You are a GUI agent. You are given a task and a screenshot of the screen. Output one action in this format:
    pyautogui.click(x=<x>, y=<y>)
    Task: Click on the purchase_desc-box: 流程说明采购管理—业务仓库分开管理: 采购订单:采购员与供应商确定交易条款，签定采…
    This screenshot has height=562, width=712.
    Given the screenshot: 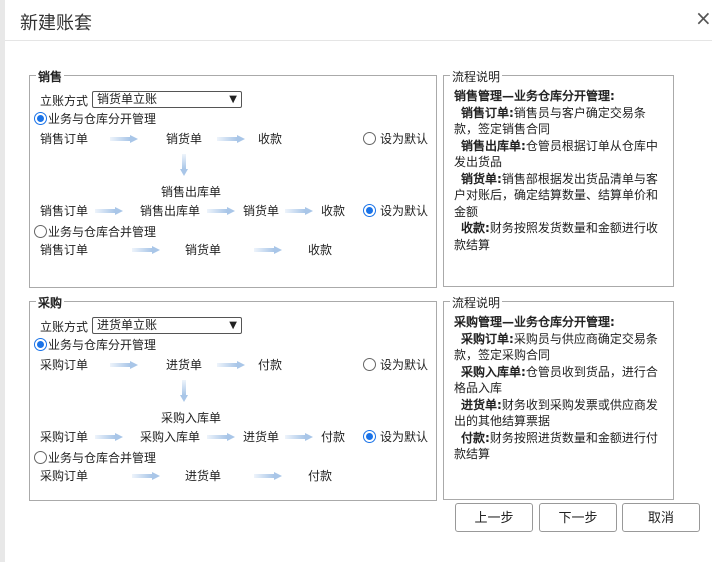 What is the action you would take?
    pyautogui.click(x=558, y=397)
    